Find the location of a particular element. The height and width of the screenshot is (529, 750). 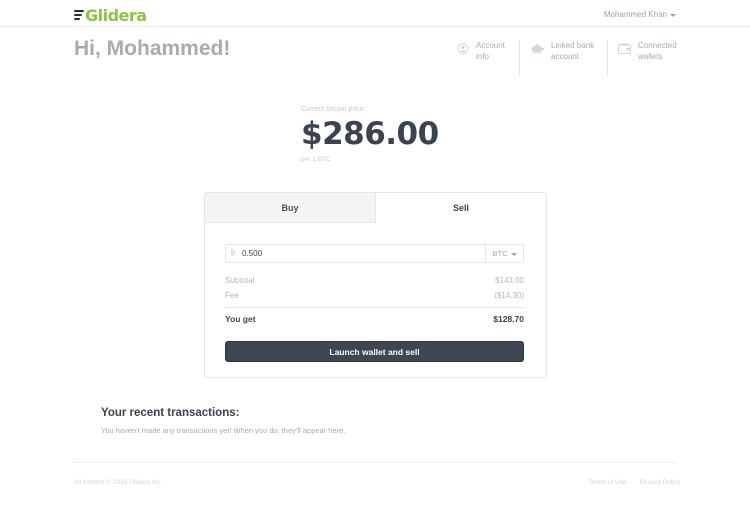

summary-divider is located at coordinates (374, 307).